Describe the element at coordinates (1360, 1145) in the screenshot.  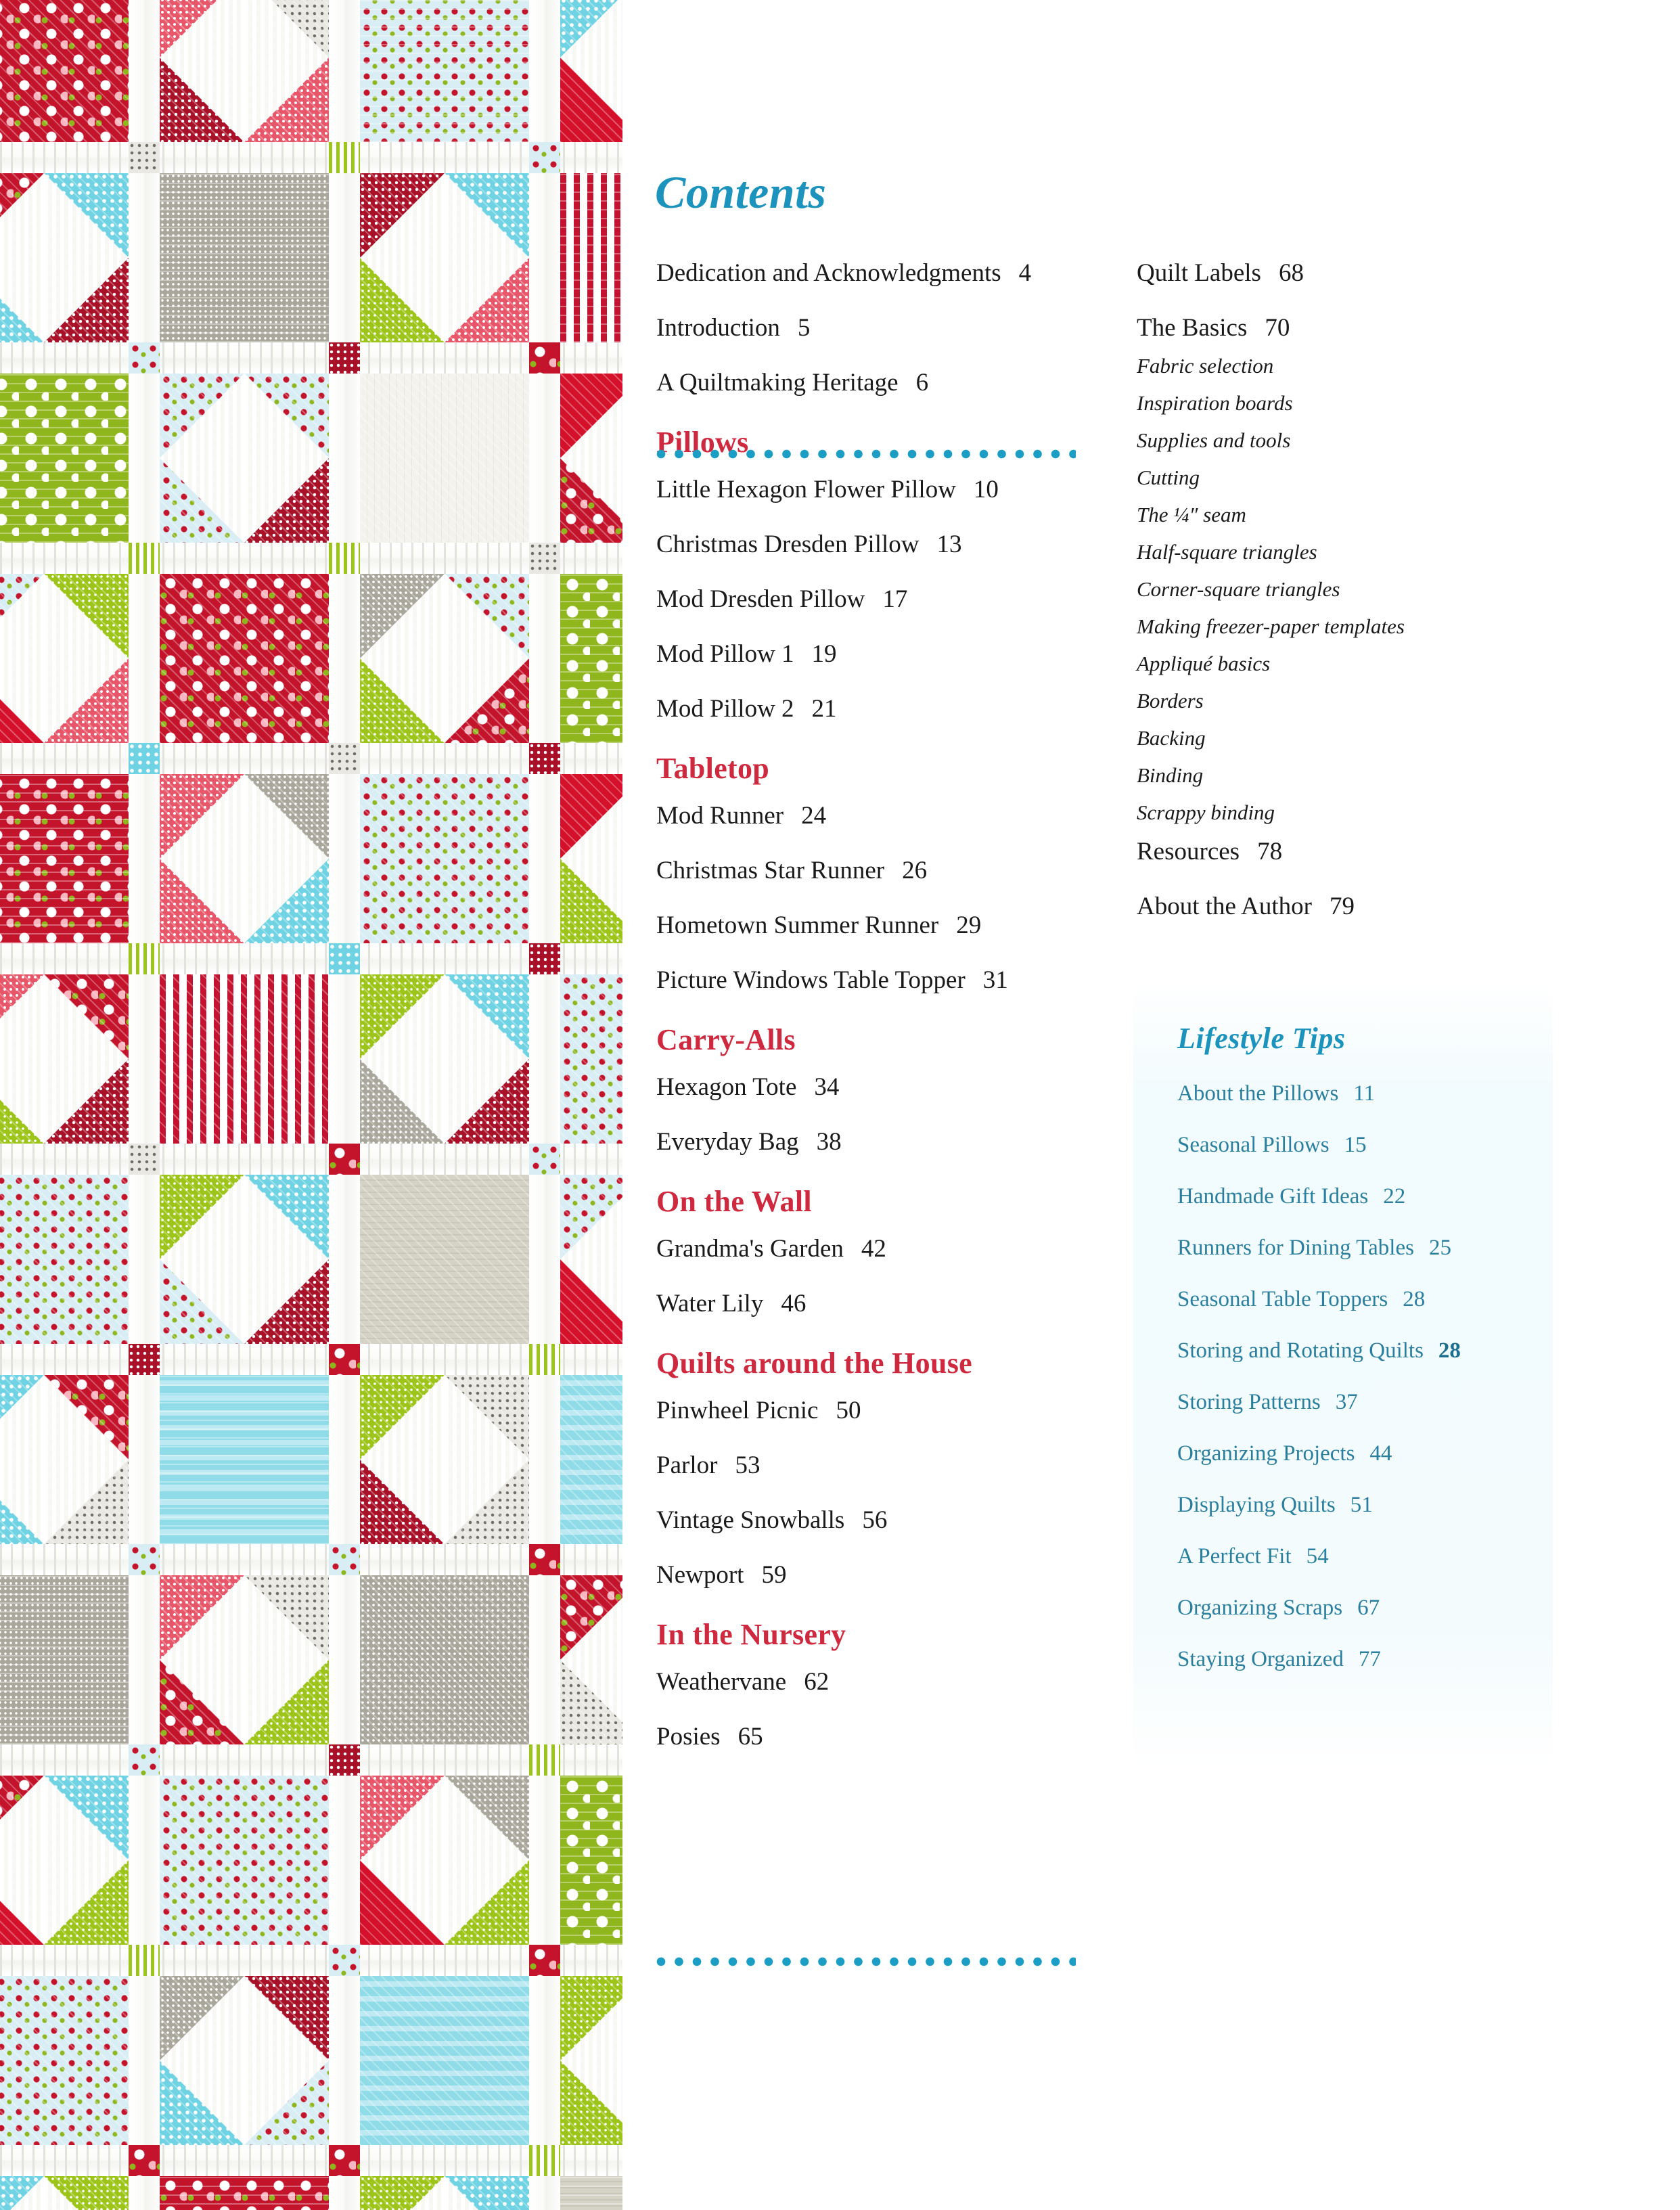
I see `lifestyle-tip: Seasonal Pillows 15` at that location.